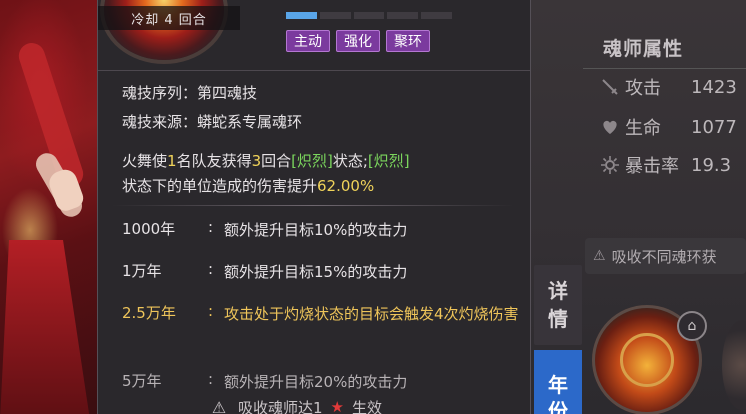 Image resolution: width=746 pixels, height=414 pixels. Describe the element at coordinates (142, 271) in the screenshot. I see `year-label: 1万年` at that location.